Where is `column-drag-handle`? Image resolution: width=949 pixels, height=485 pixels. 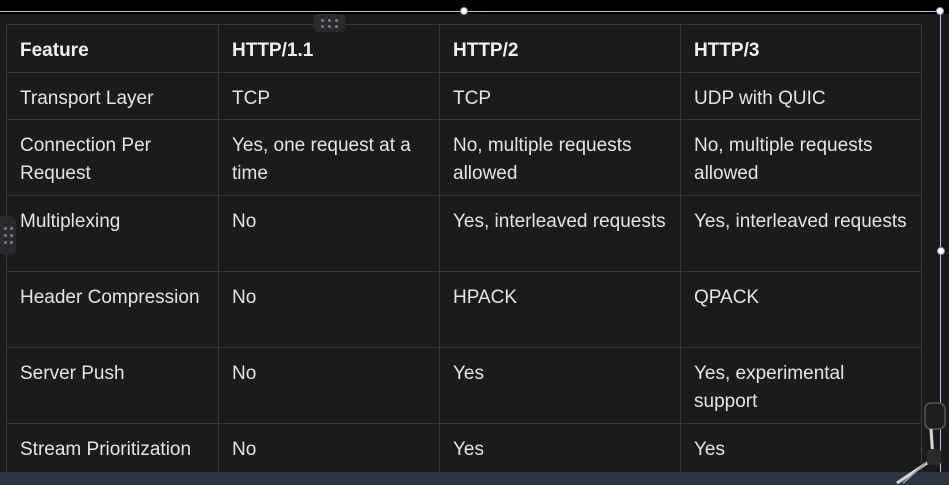 column-drag-handle is located at coordinates (329, 23).